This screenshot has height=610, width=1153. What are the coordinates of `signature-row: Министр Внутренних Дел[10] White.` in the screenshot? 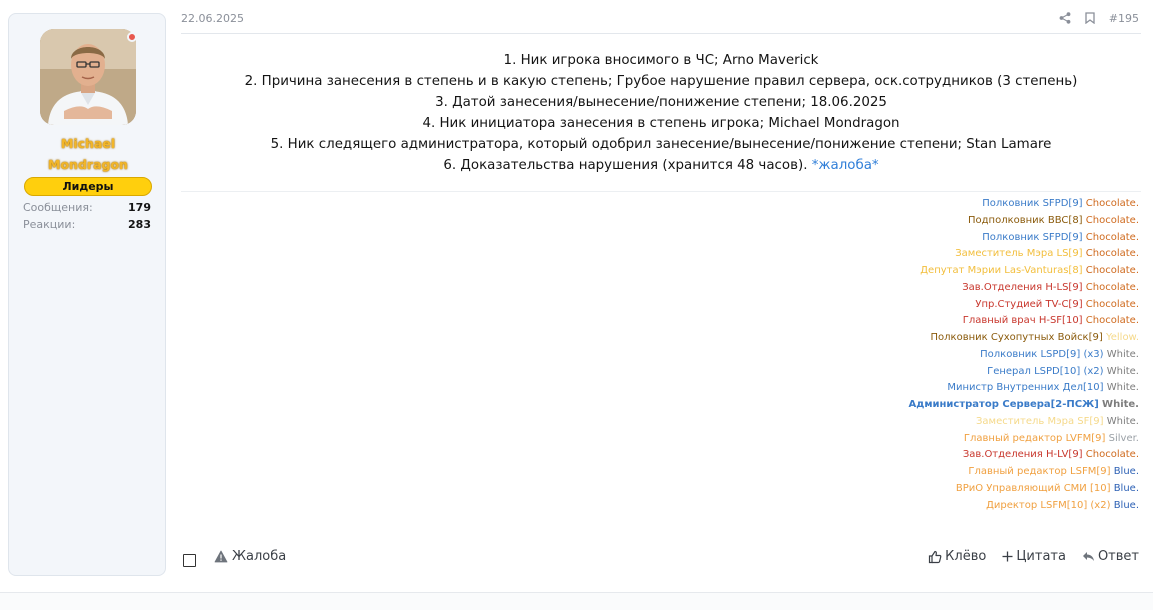 It's located at (1024, 388).